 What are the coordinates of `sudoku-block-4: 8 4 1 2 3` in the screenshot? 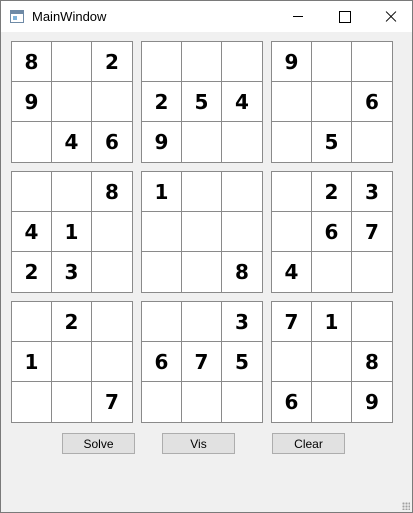 It's located at (72, 232).